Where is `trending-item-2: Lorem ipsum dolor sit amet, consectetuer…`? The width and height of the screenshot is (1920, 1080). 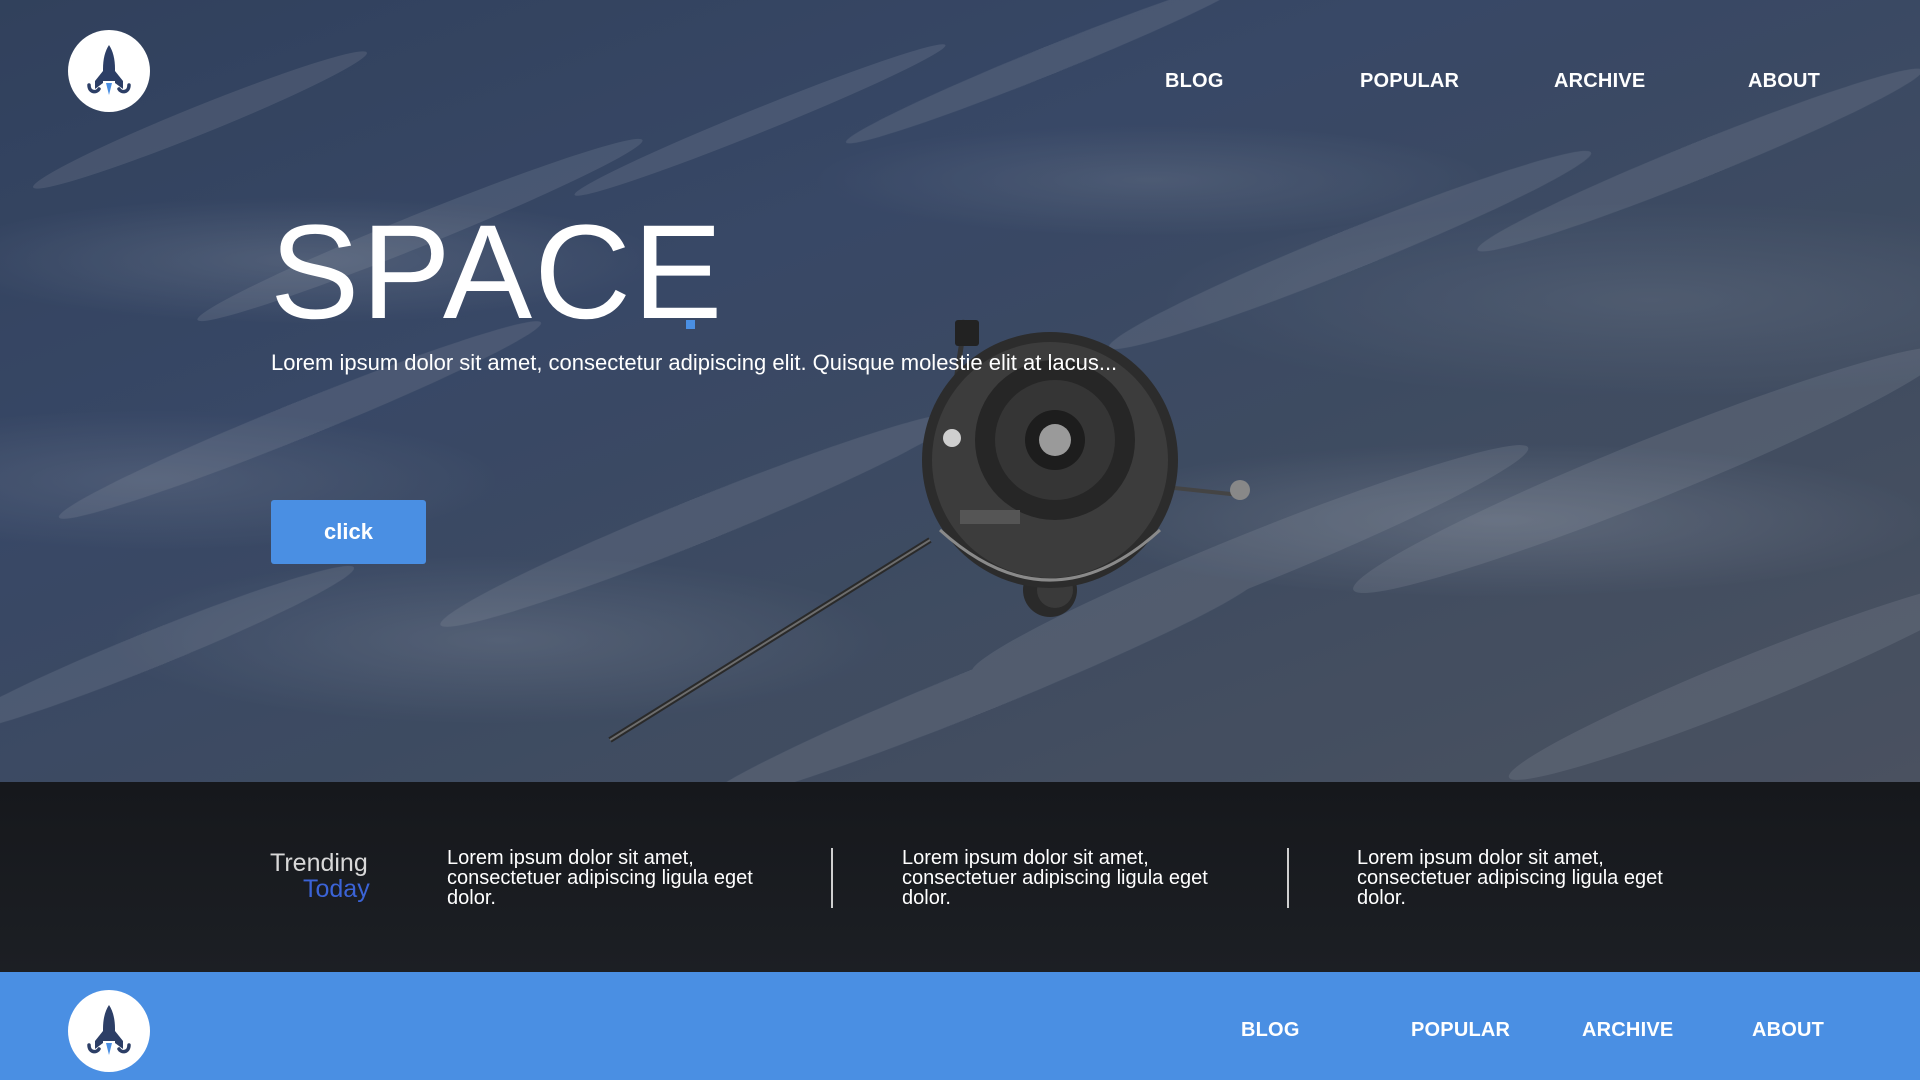 trending-item-2: Lorem ipsum dolor sit amet, consectetuer… is located at coordinates (1067, 878).